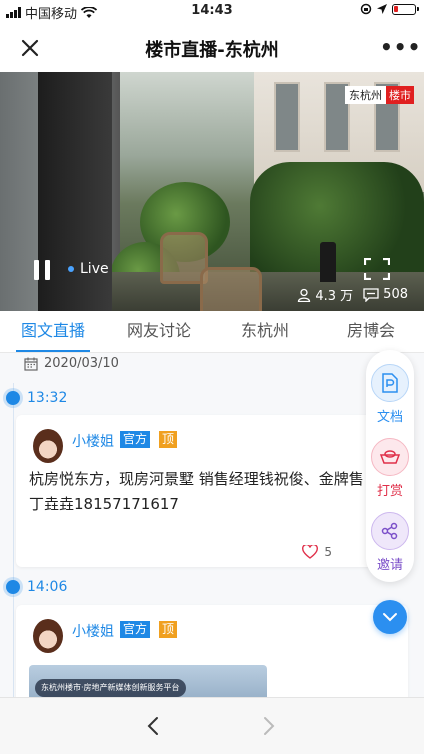 The height and width of the screenshot is (754, 424). What do you see at coordinates (110, 688) in the screenshot?
I see `image-caption: 东杭州楼市·房地产新媒体创新服务平台` at bounding box center [110, 688].